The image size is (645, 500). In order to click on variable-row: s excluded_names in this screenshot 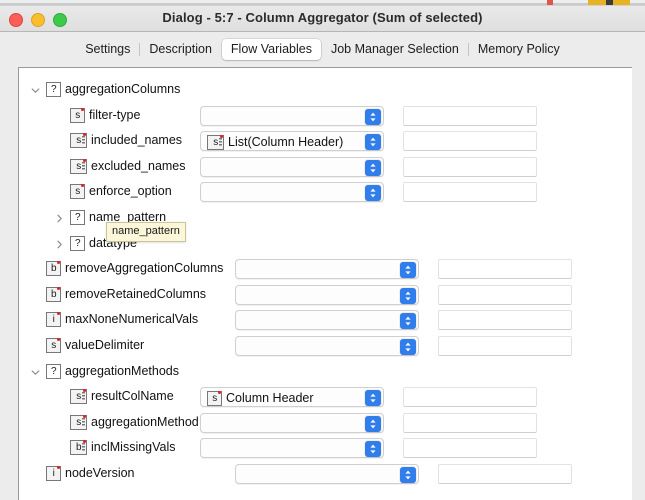, I will do `click(325, 167)`.